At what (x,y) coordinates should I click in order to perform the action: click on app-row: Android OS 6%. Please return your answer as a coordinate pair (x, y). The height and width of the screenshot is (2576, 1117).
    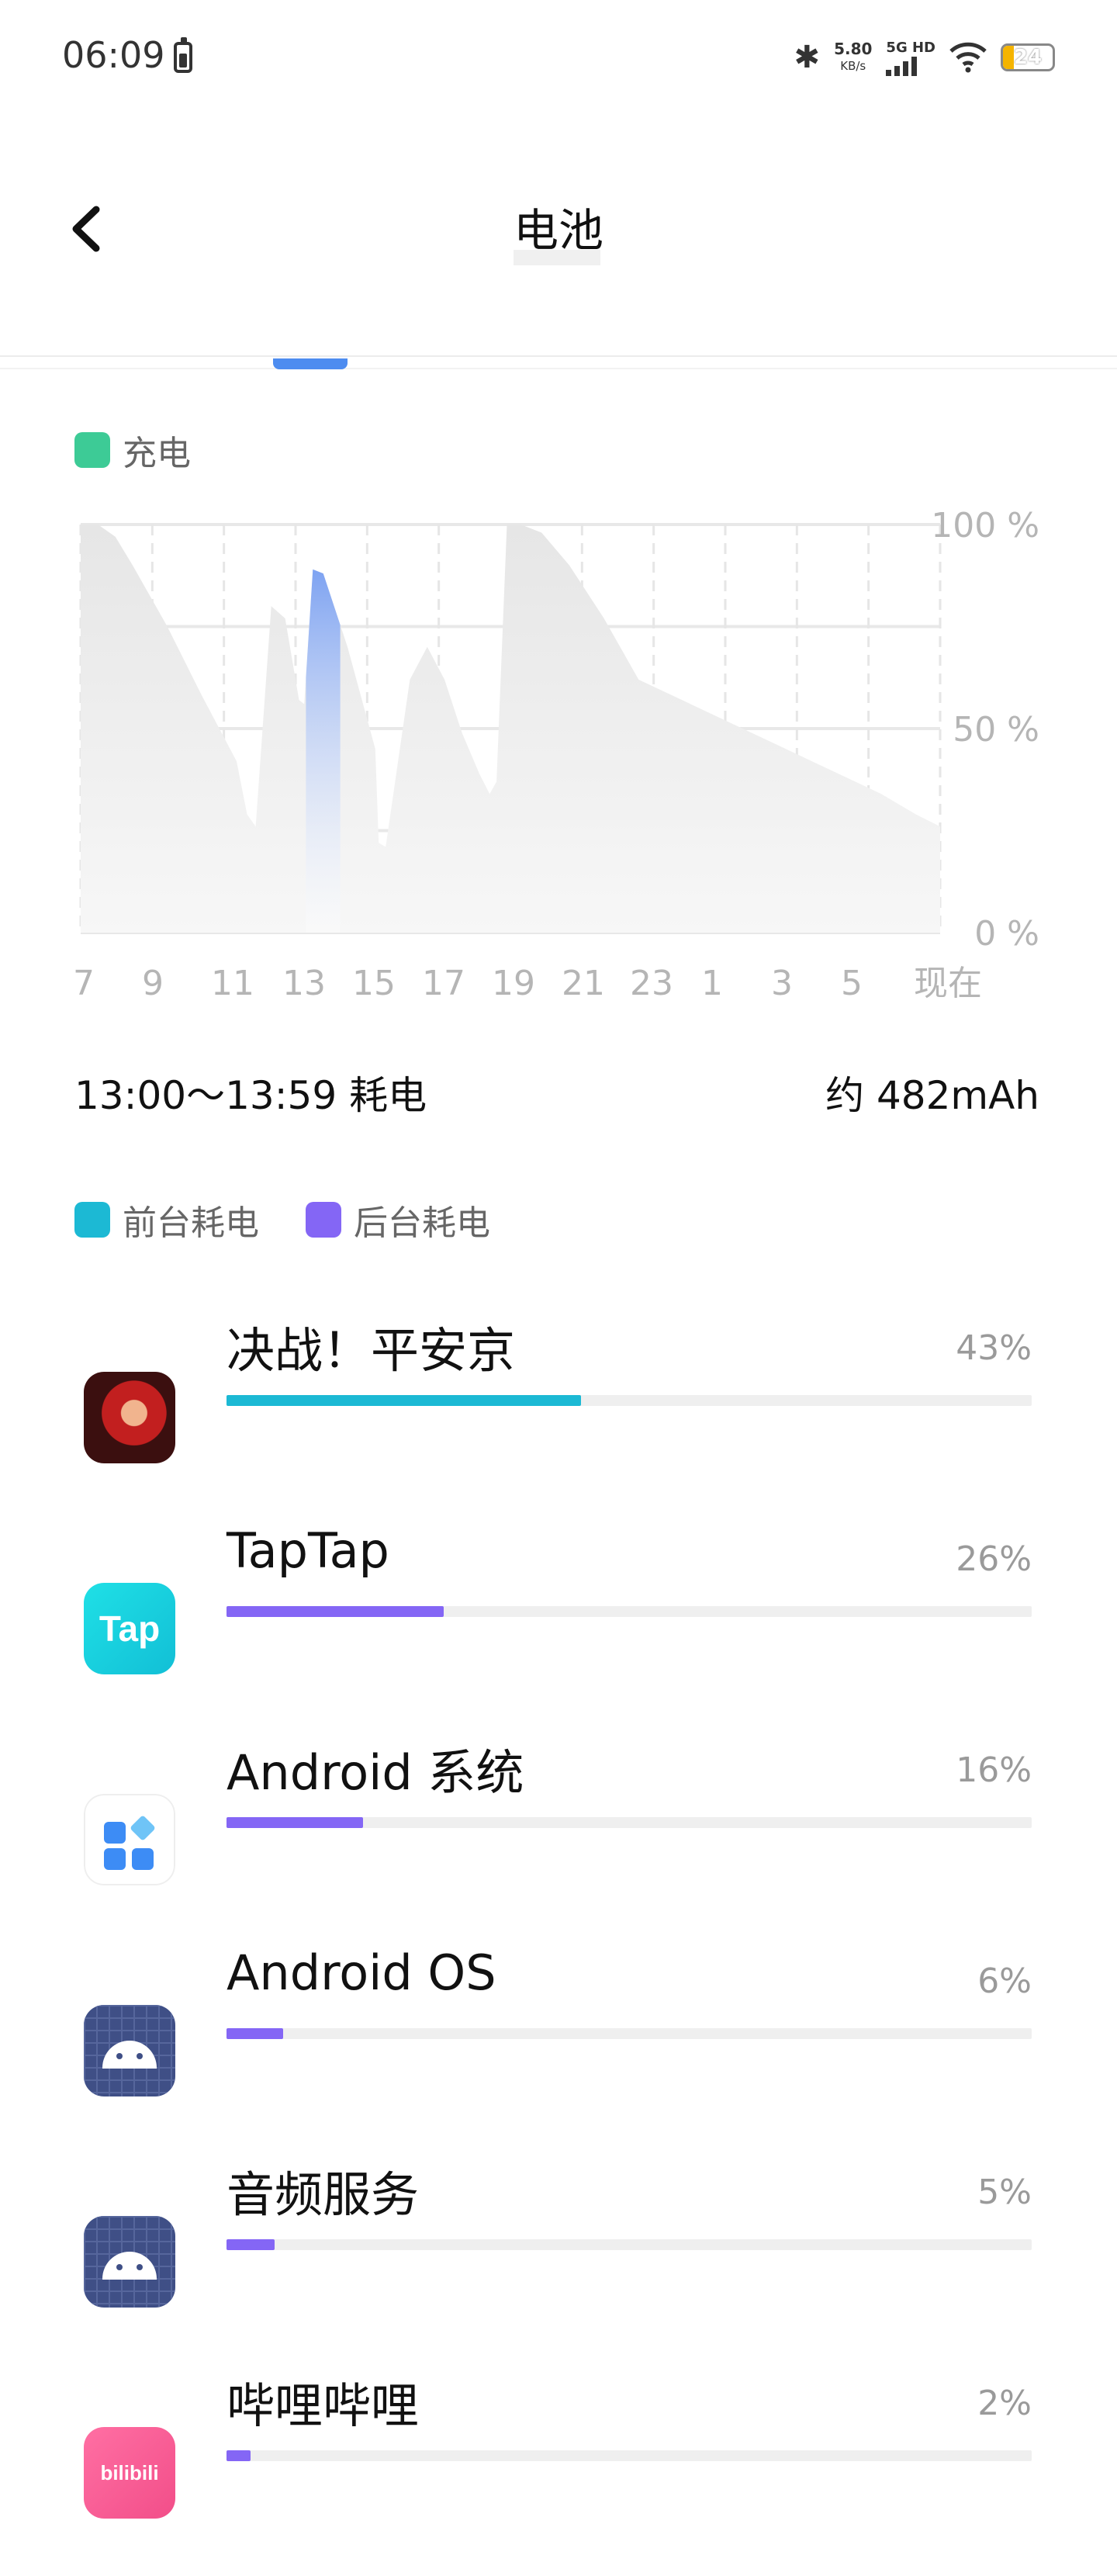
    Looking at the image, I should click on (558, 2049).